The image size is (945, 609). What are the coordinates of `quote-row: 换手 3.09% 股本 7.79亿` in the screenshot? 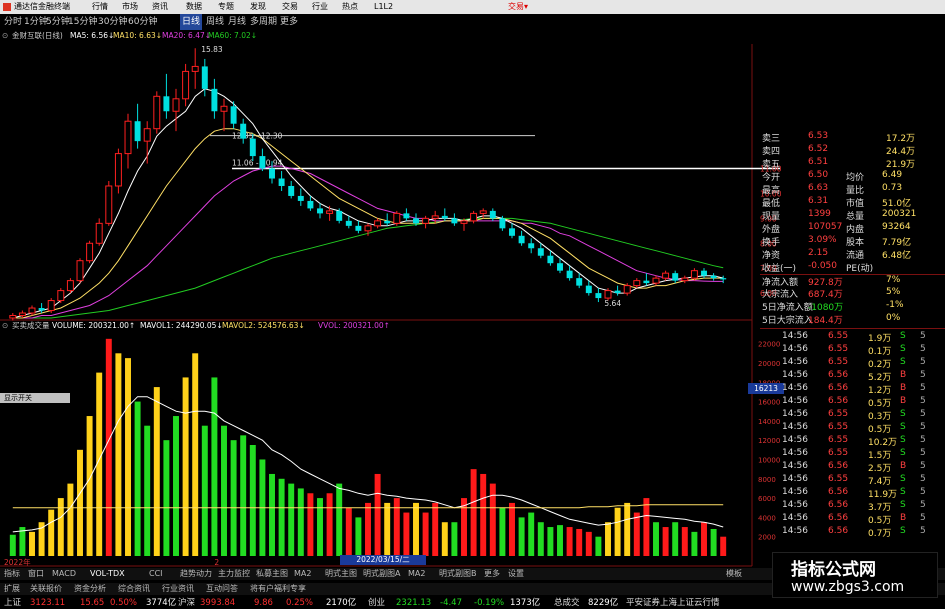 It's located at (852, 241).